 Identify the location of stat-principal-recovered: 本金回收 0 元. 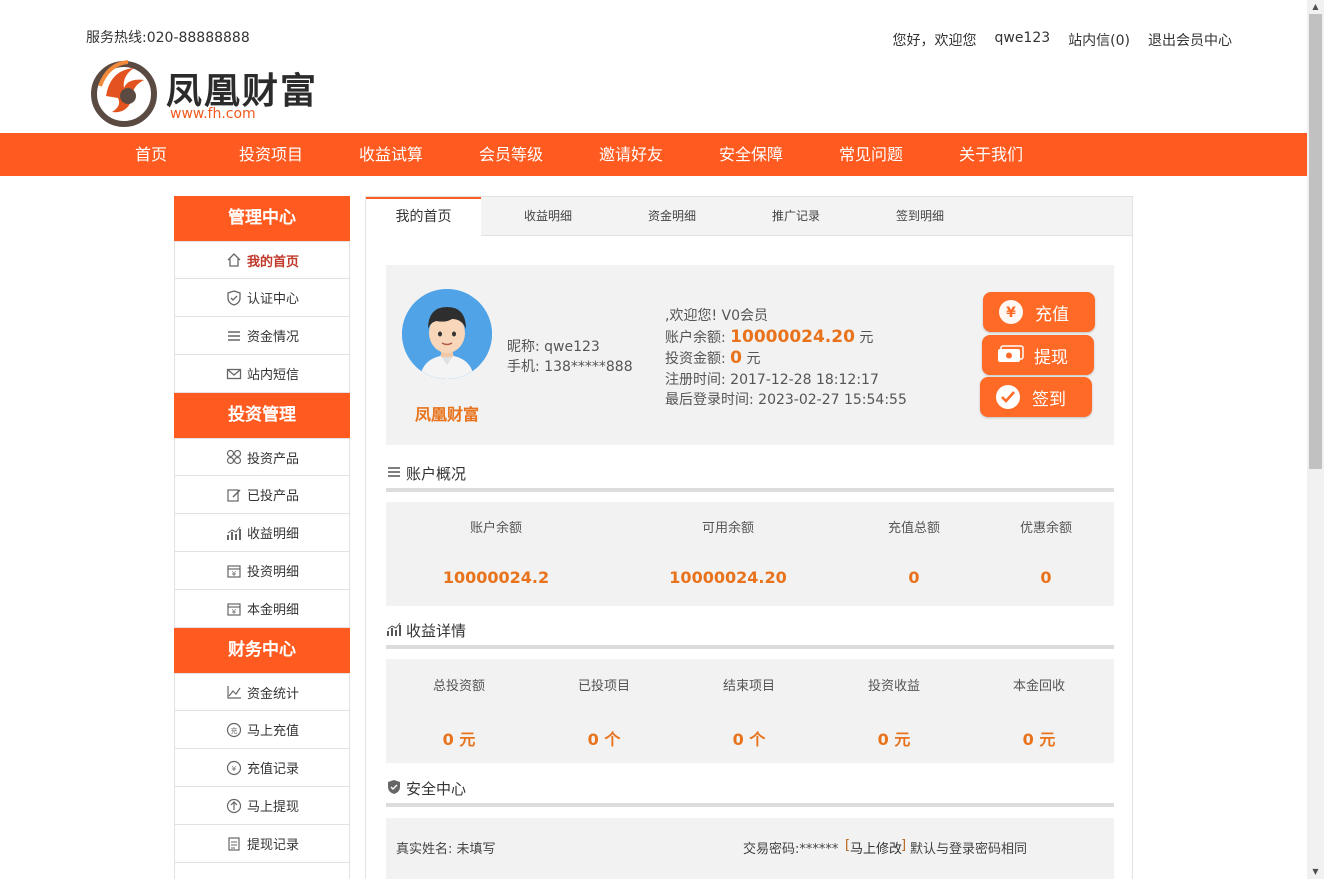
(1039, 712).